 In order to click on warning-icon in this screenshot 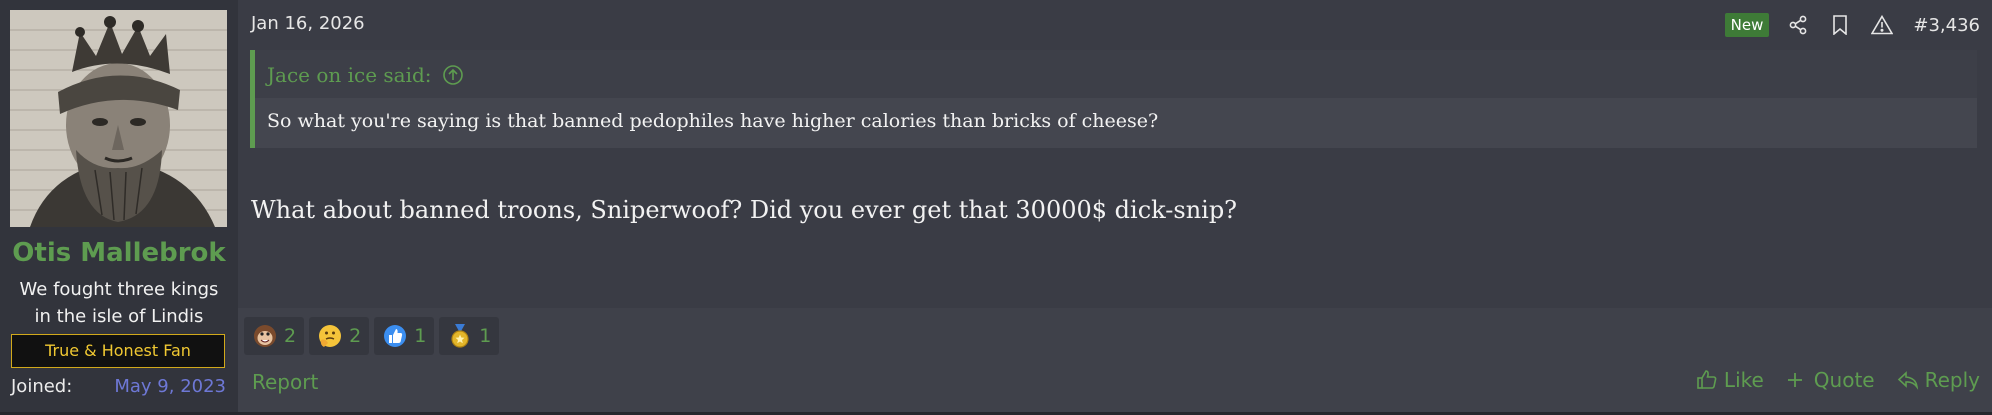, I will do `click(1882, 25)`.